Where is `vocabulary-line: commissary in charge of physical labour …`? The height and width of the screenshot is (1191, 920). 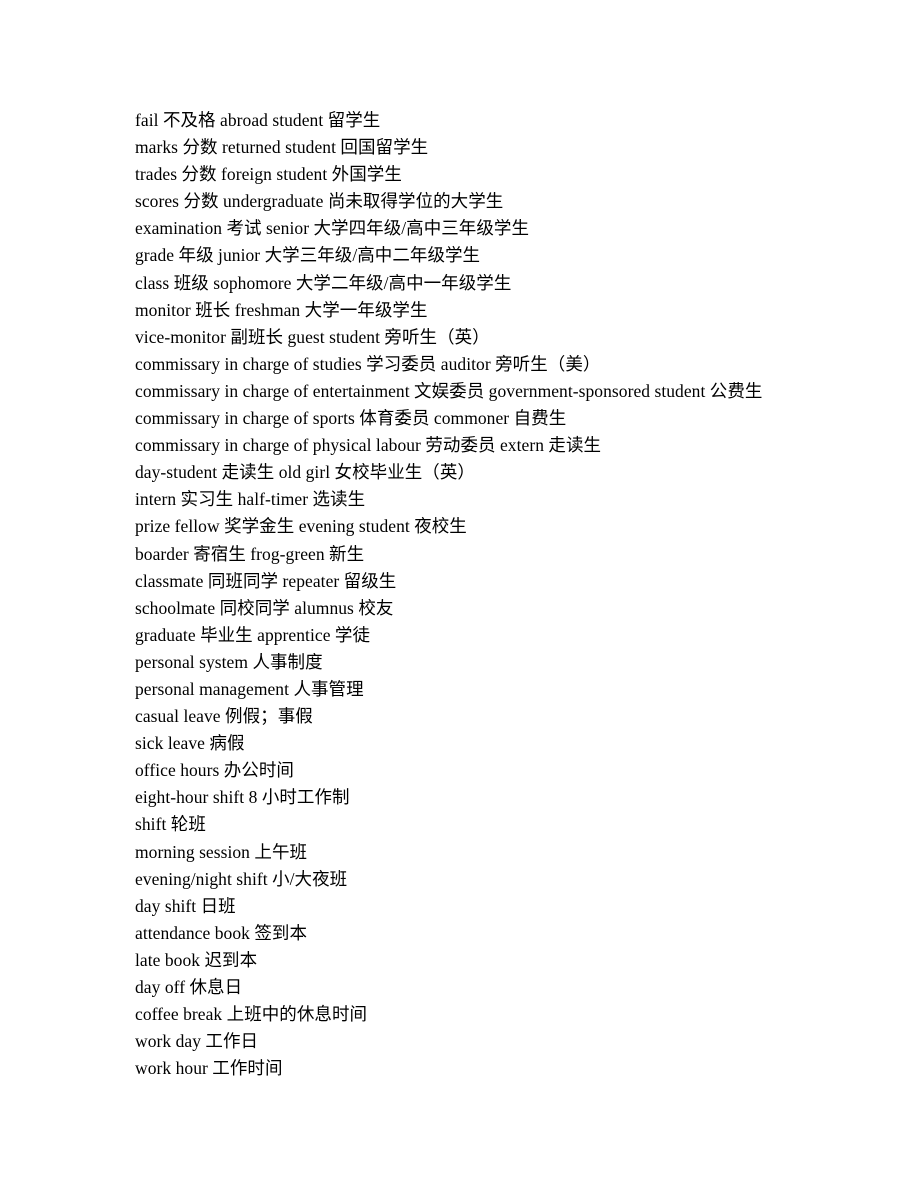
vocabulary-line: commissary in charge of physical labour … is located at coordinates (368, 445).